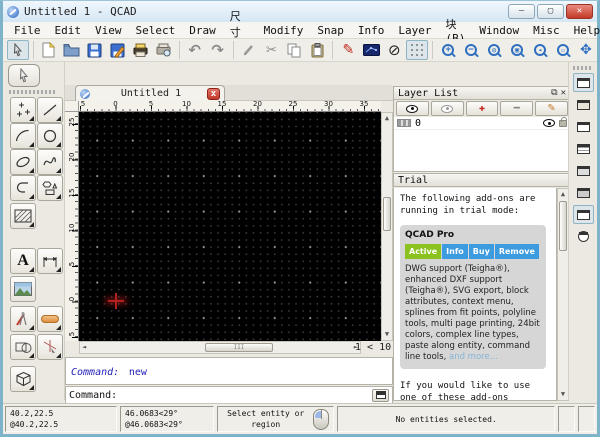  Describe the element at coordinates (447, 108) in the screenshot. I see `hide-all-layers-button` at that location.